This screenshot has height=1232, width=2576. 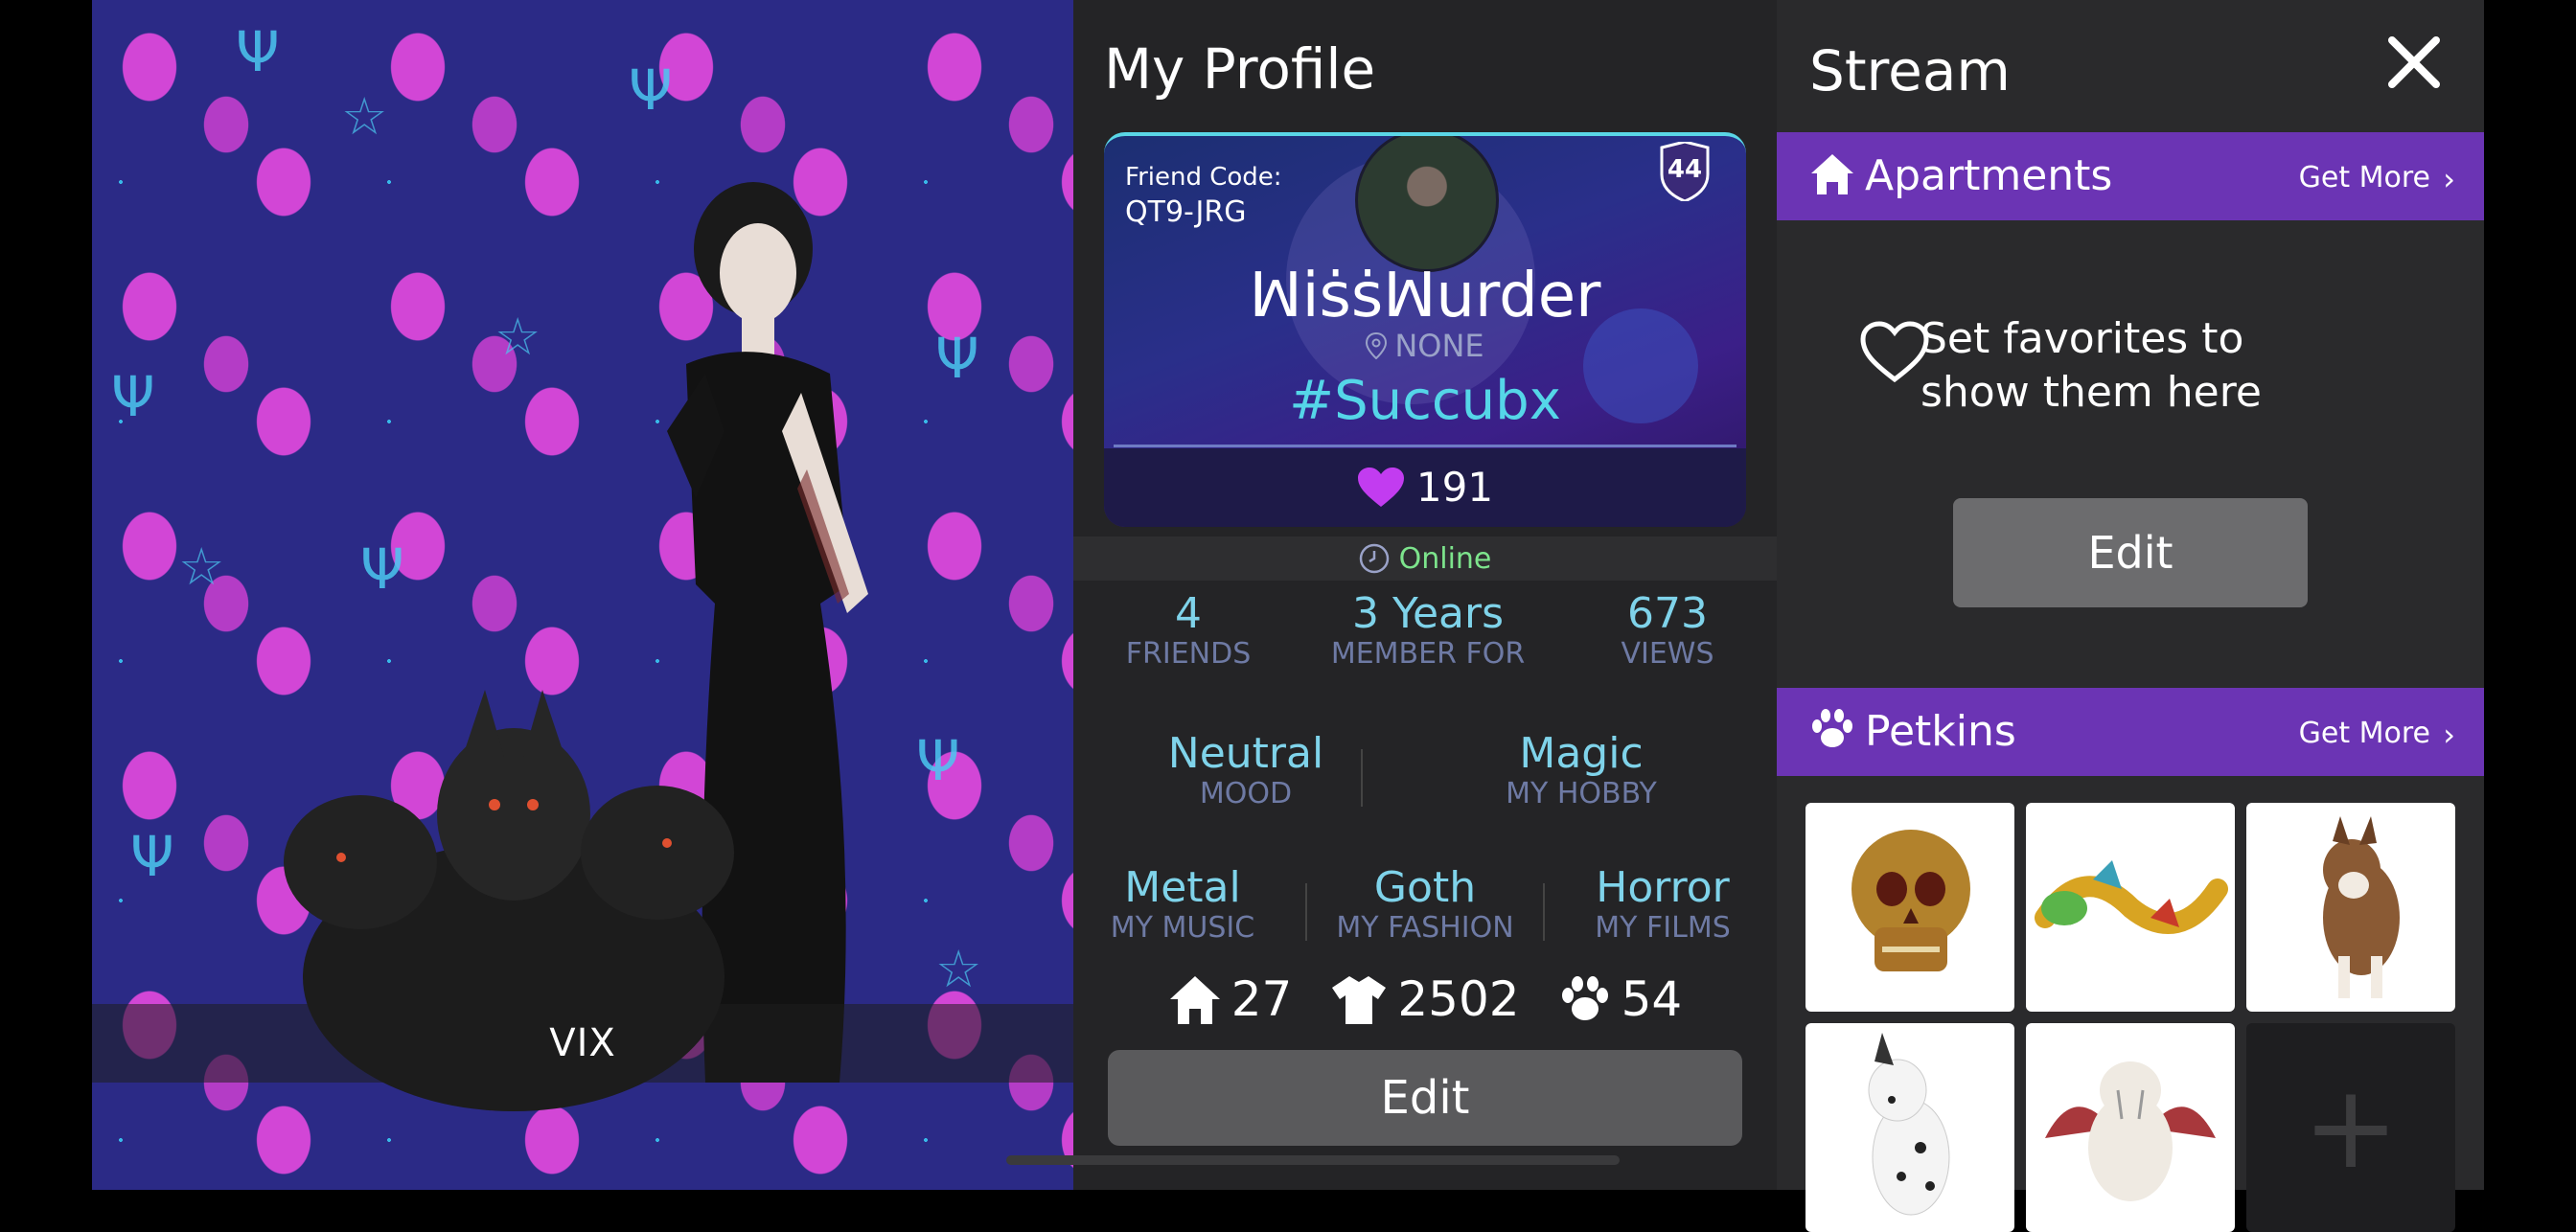 I want to click on shirt-icon, so click(x=1359, y=1000).